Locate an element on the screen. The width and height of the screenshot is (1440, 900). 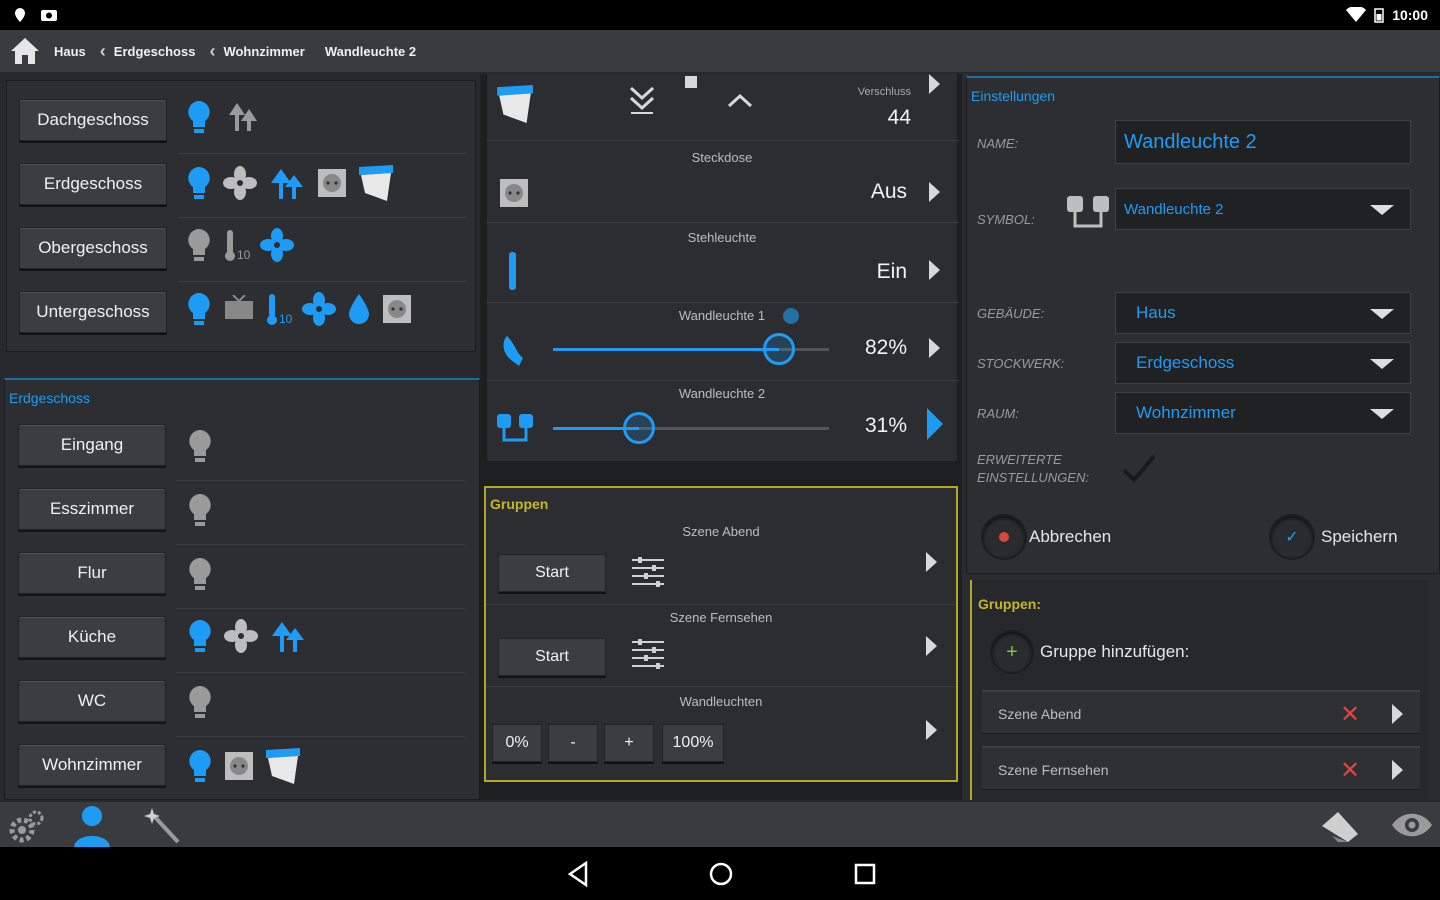
floor-button-untergeschoss: Untergeschoss is located at coordinates (93, 312).